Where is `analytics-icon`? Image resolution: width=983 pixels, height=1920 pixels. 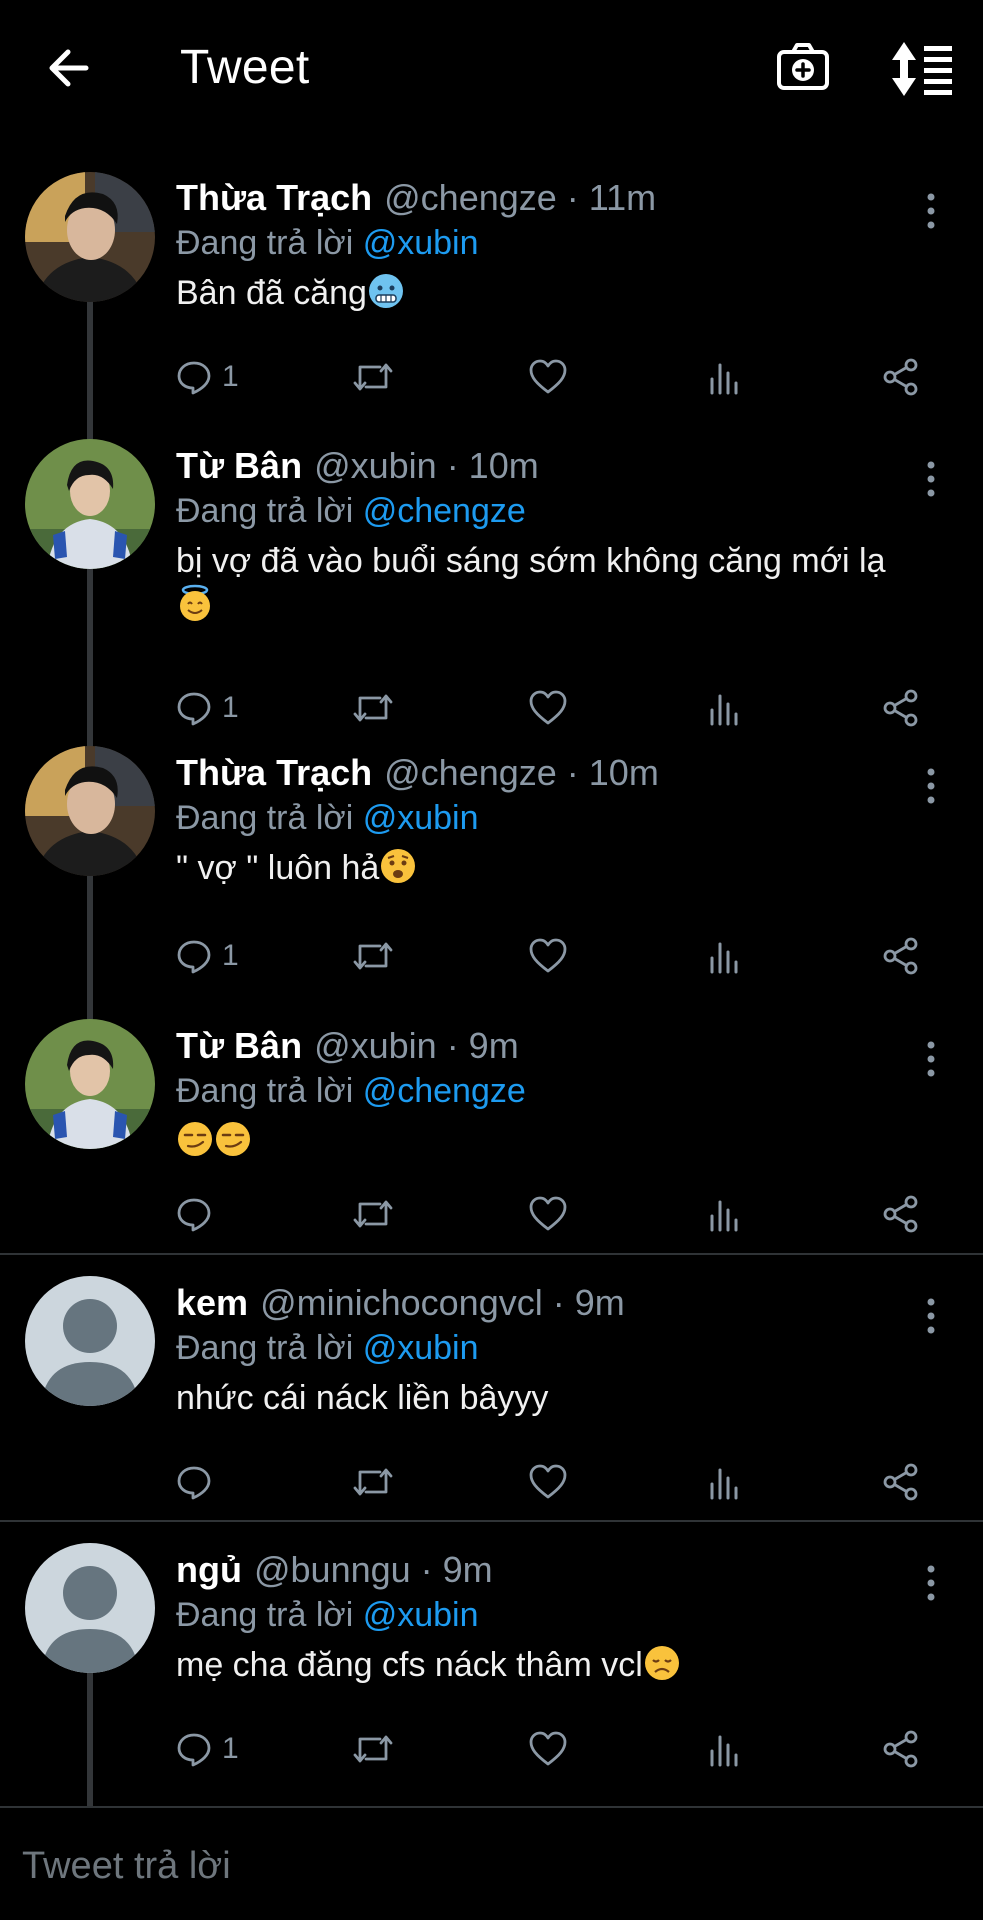
analytics-icon is located at coordinates (724, 1751).